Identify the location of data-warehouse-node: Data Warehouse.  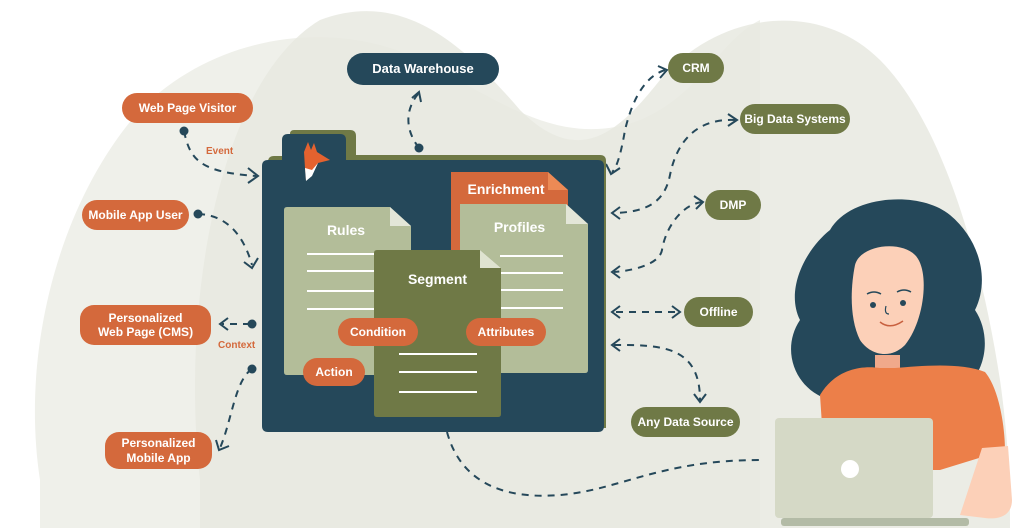
(423, 69).